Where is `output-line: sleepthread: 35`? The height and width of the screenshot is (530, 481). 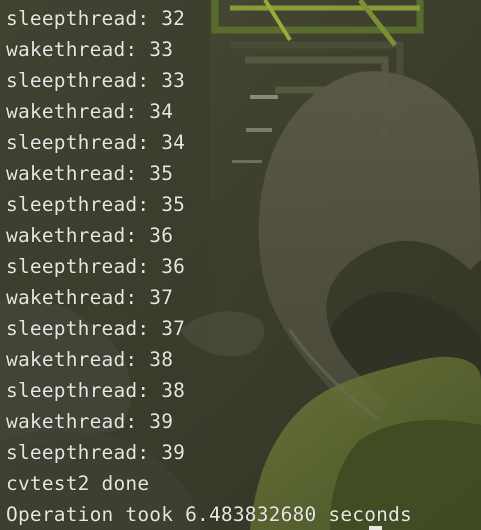 output-line: sleepthread: 35 is located at coordinates (96, 204).